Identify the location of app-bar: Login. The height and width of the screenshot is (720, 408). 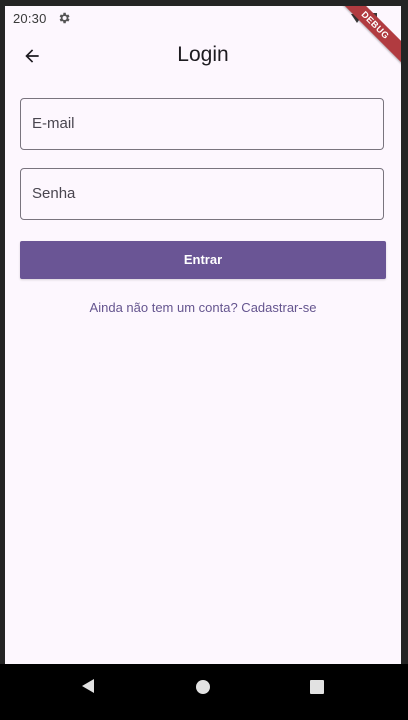
(203, 56).